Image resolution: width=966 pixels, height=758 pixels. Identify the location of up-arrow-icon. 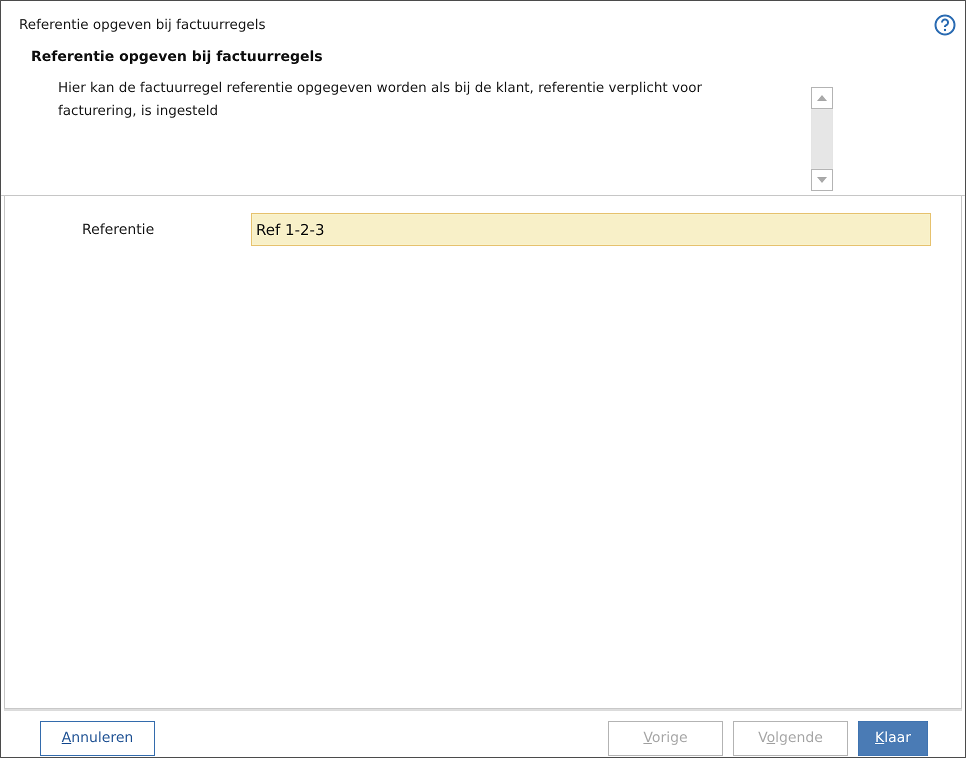
(822, 98).